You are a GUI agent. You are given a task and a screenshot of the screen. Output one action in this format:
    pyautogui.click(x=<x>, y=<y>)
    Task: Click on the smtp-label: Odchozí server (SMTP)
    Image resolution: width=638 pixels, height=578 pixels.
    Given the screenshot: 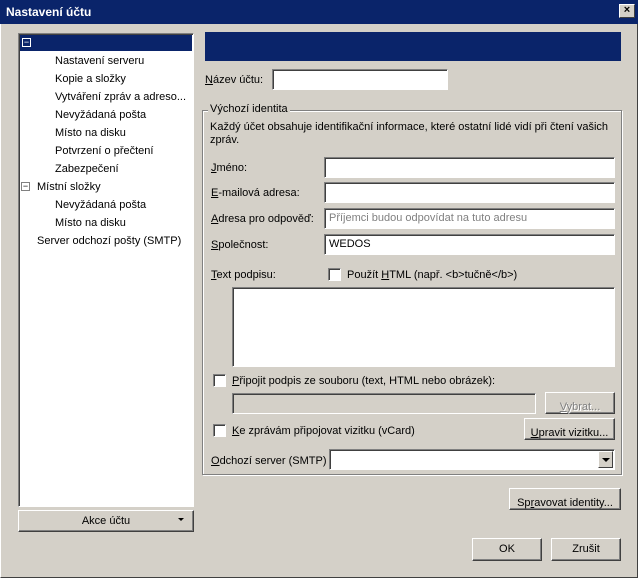 What is the action you would take?
    pyautogui.click(x=269, y=461)
    